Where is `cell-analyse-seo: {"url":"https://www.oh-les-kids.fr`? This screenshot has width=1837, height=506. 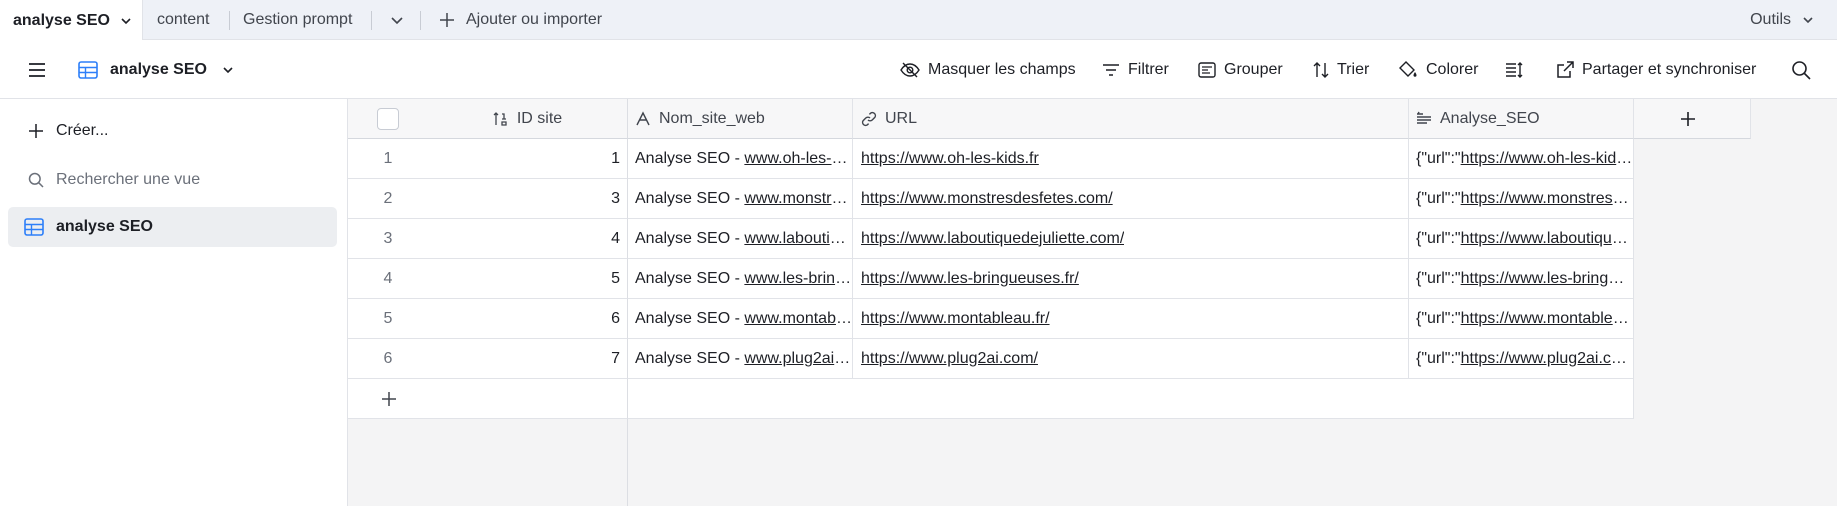
cell-analyse-seo: {"url":"https://www.oh-les-kids.fr is located at coordinates (1521, 159).